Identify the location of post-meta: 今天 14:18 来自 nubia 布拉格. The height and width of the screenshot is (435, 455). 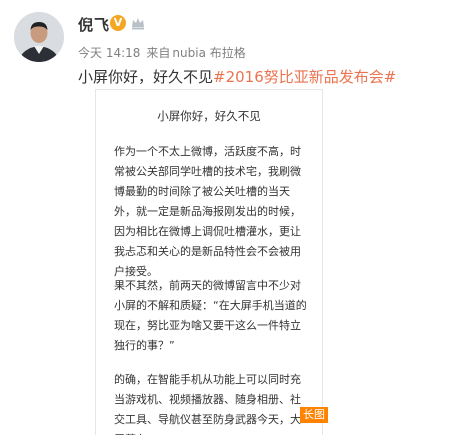
(165, 52).